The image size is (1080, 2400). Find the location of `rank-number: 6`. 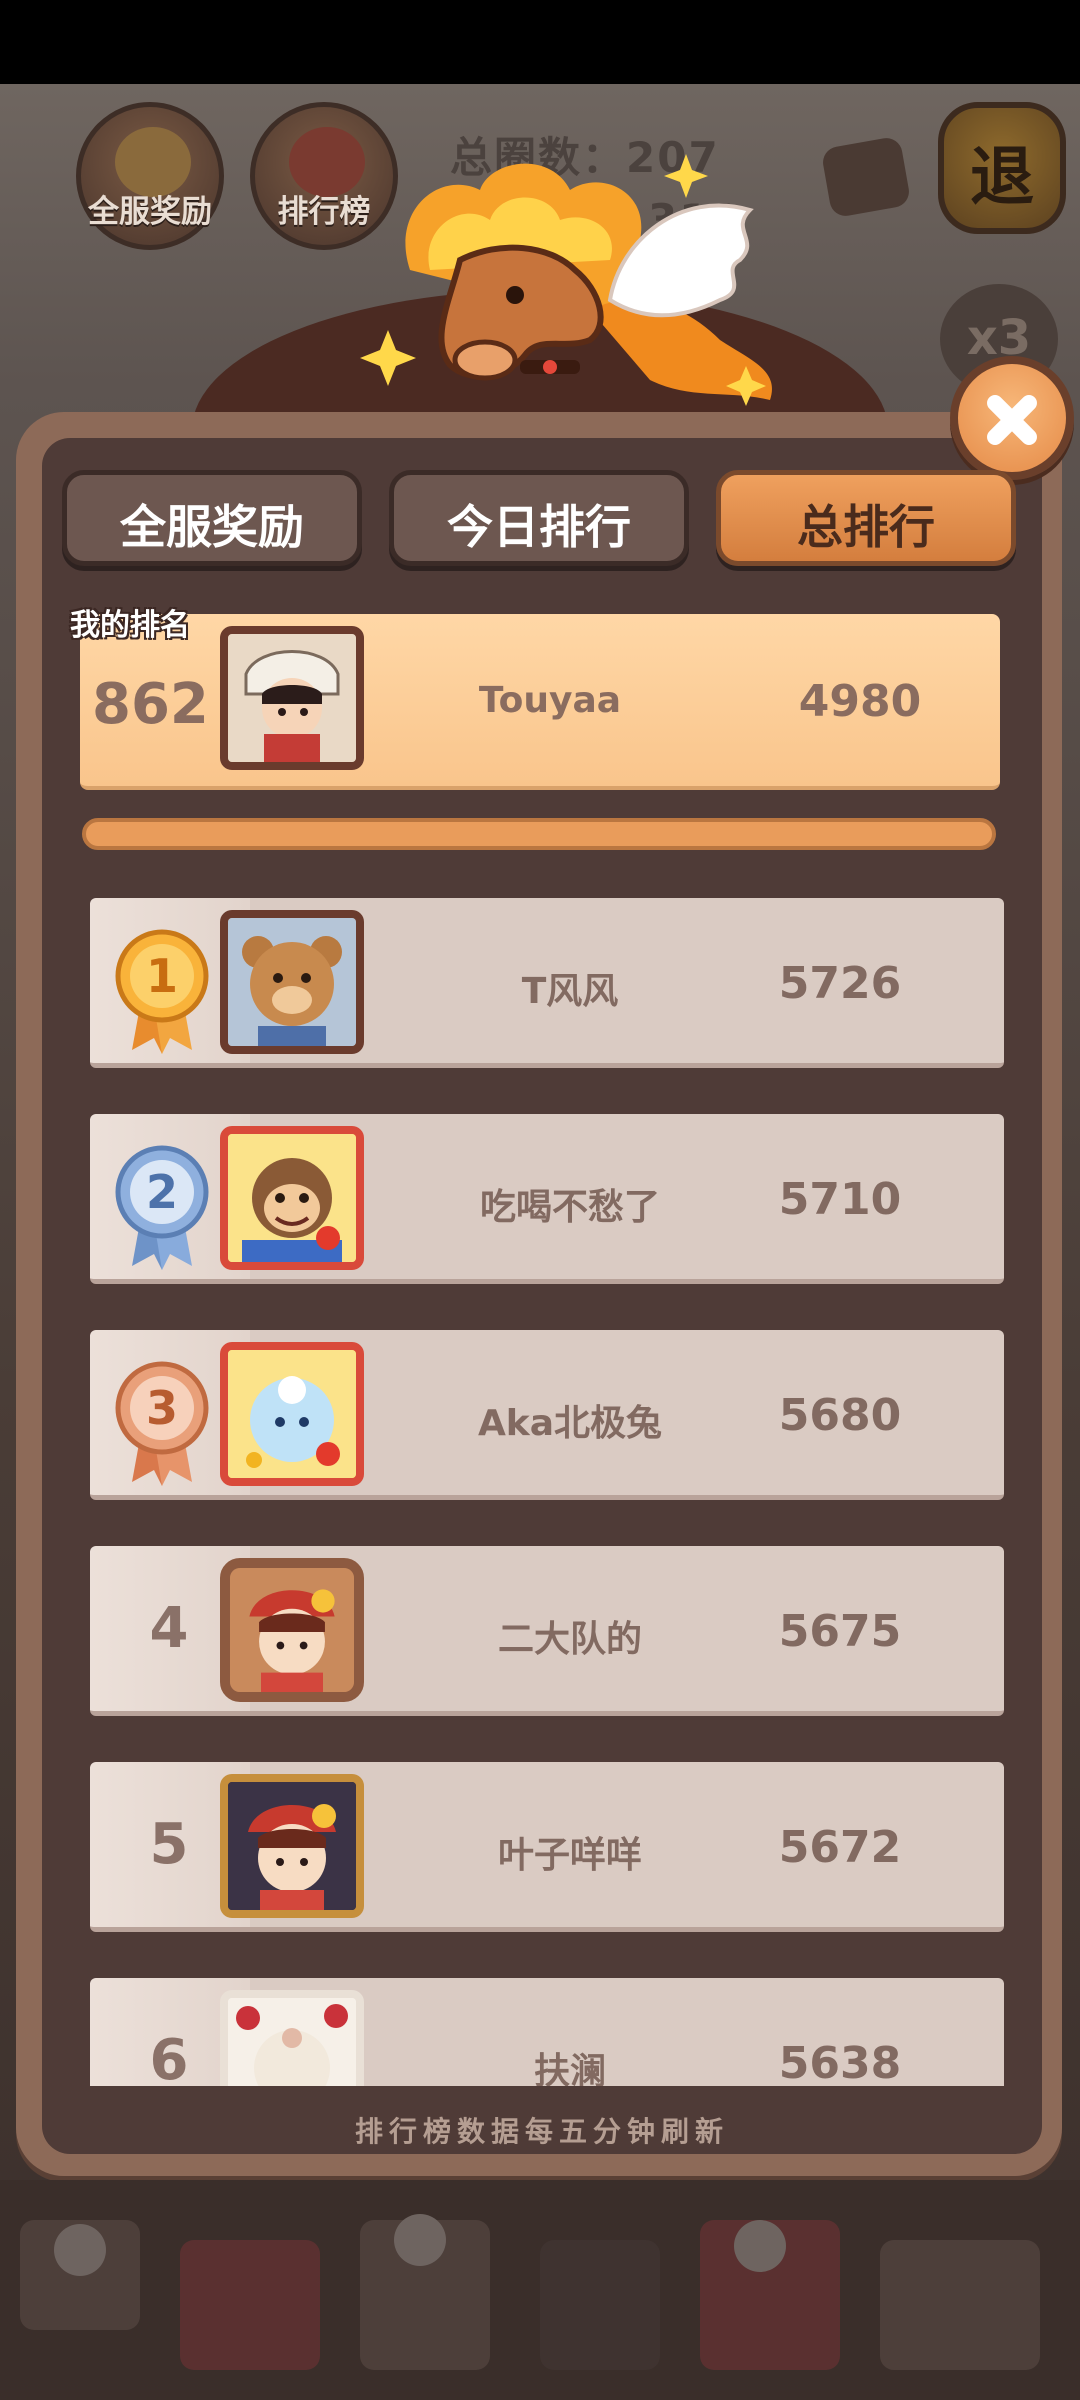

rank-number: 6 is located at coordinates (169, 2057).